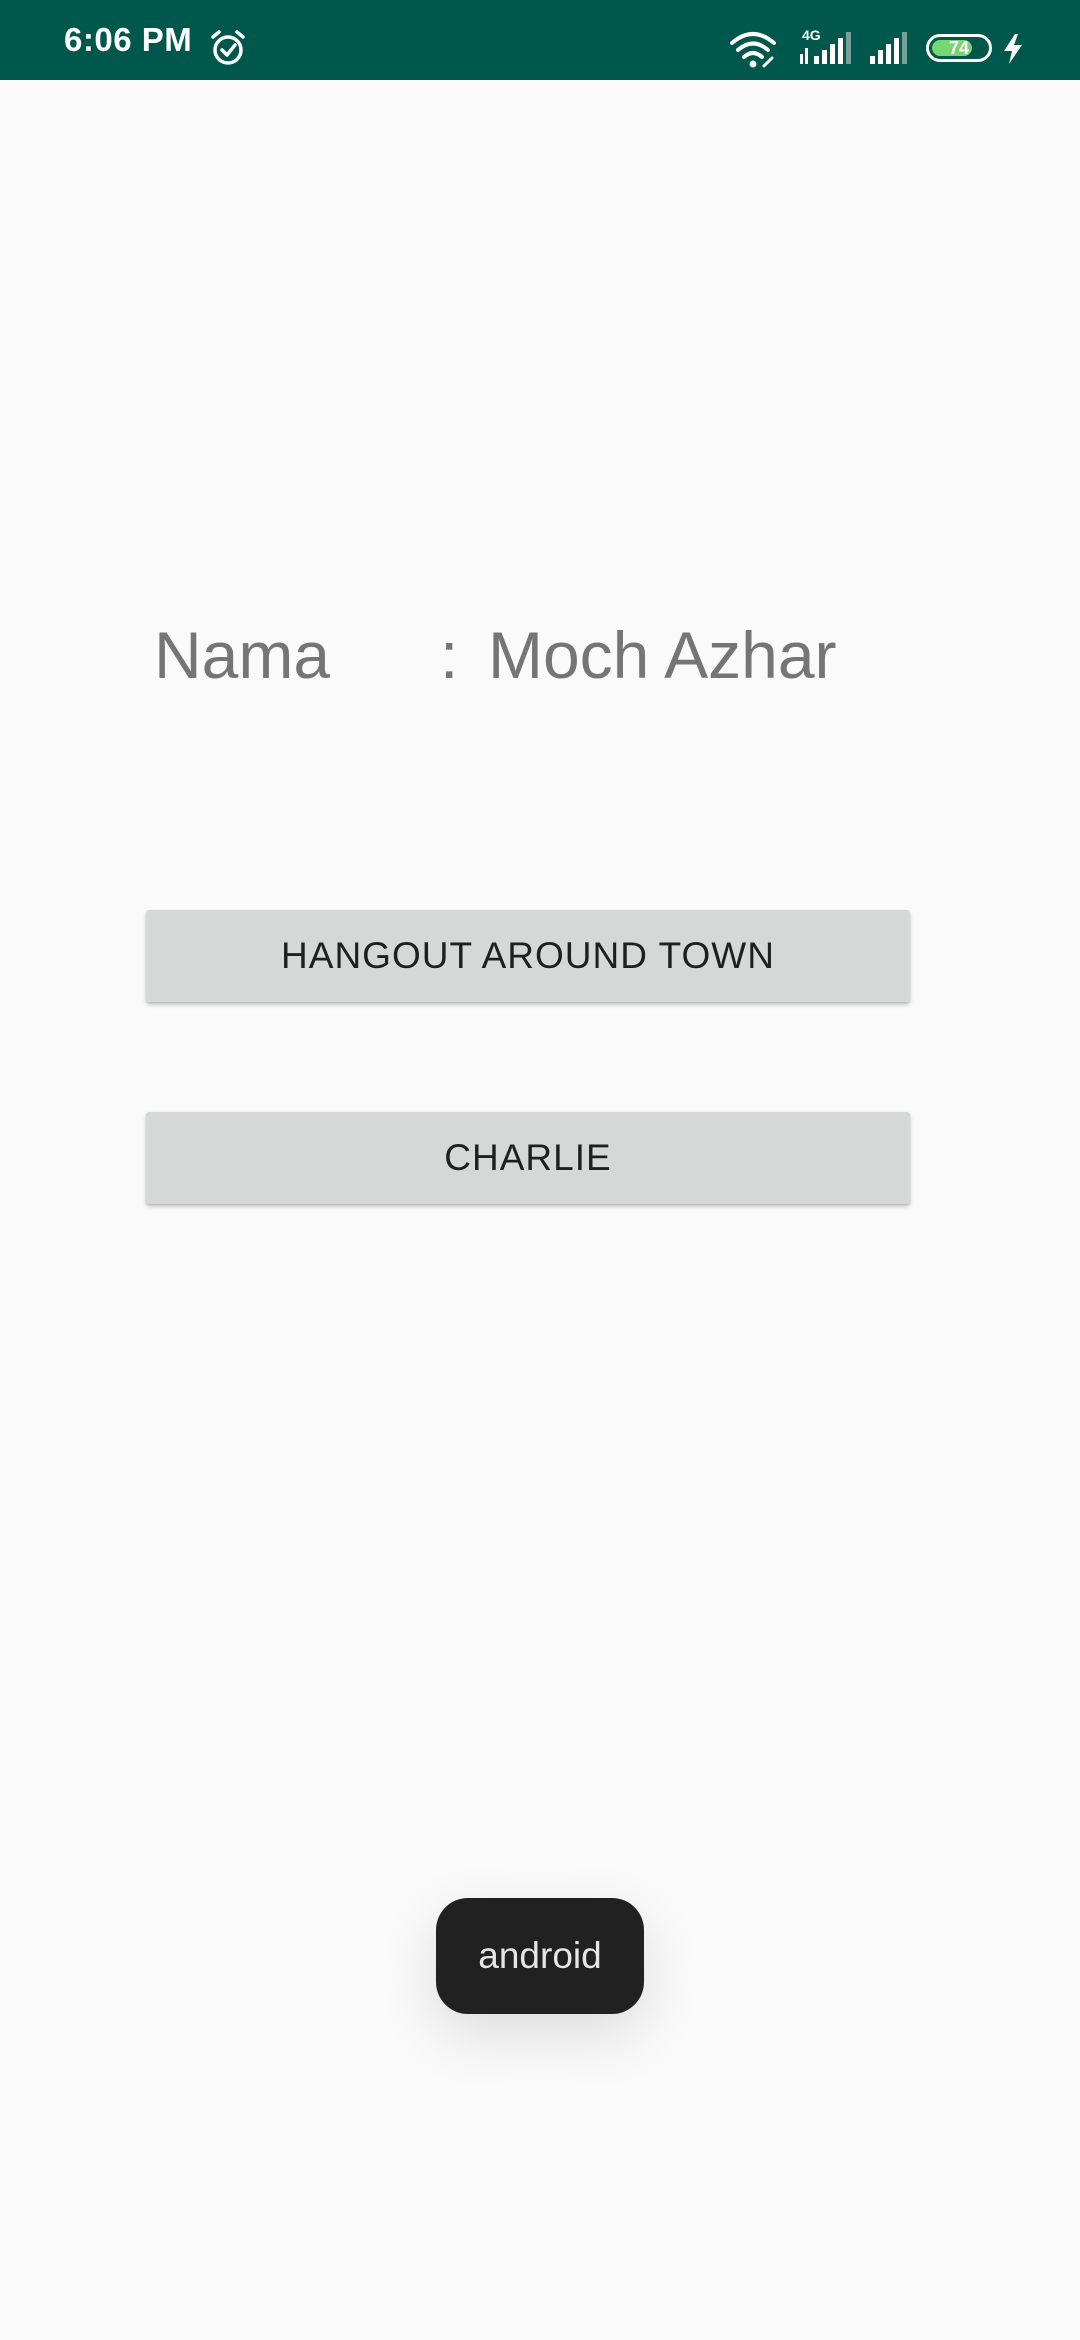  Describe the element at coordinates (242, 655) in the screenshot. I see `name-label: Nama` at that location.